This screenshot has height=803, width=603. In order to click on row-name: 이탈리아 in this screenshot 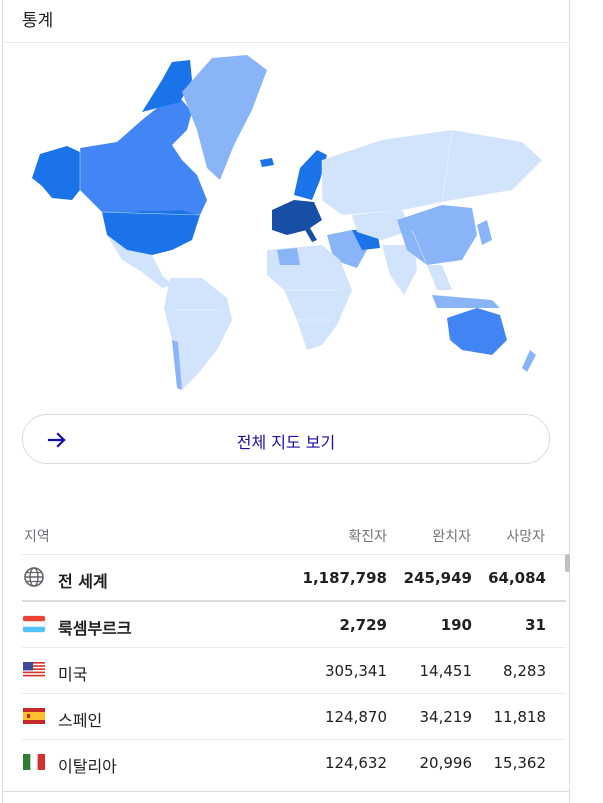, I will do `click(87, 766)`.